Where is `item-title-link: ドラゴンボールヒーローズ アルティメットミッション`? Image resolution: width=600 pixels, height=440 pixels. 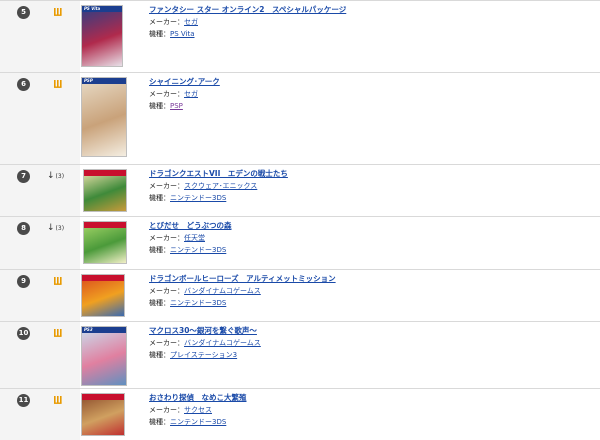 item-title-link: ドラゴンボールヒーローズ アルティメットミッション is located at coordinates (369, 279).